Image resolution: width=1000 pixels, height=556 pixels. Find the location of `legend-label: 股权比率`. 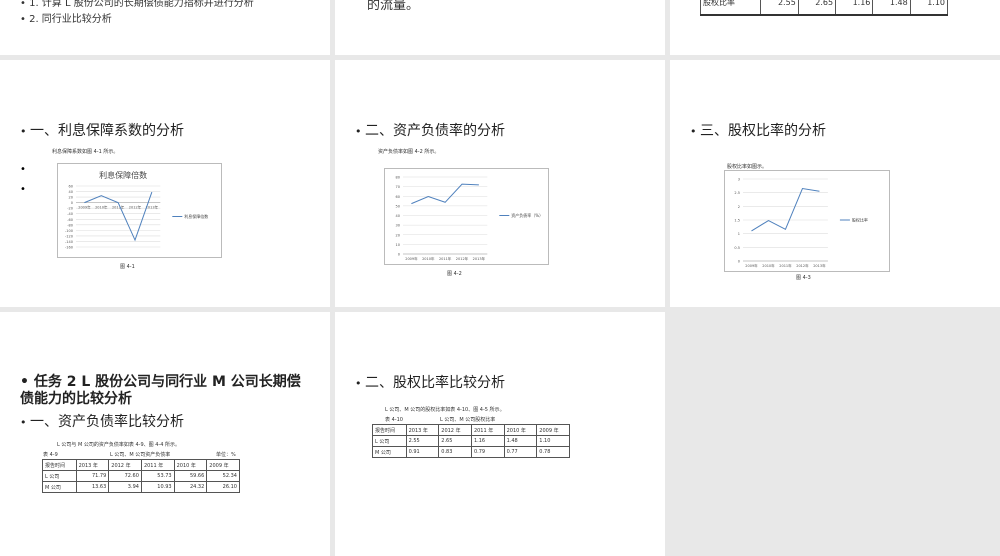

legend-label: 股权比率 is located at coordinates (860, 220).